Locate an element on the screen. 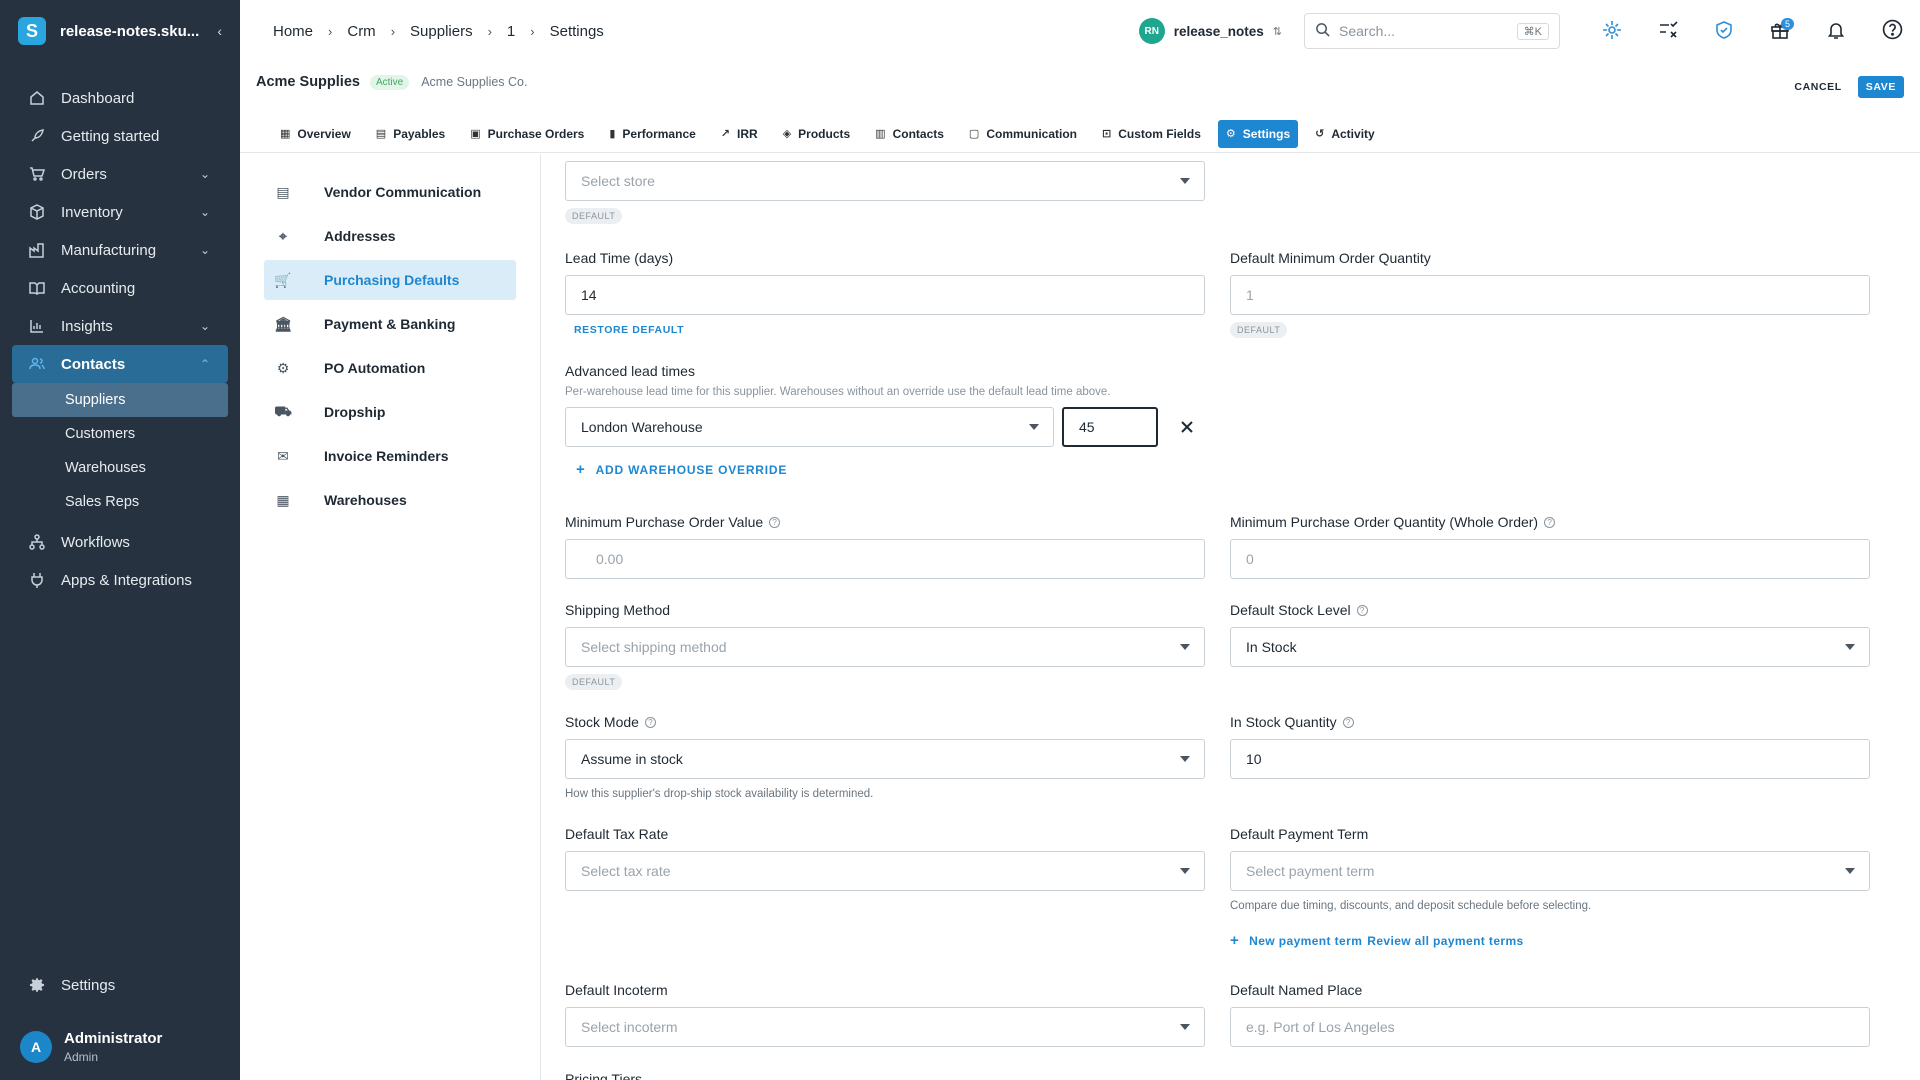 The width and height of the screenshot is (1920, 1080). new-payment-term-link: New payment term is located at coordinates (1305, 941).